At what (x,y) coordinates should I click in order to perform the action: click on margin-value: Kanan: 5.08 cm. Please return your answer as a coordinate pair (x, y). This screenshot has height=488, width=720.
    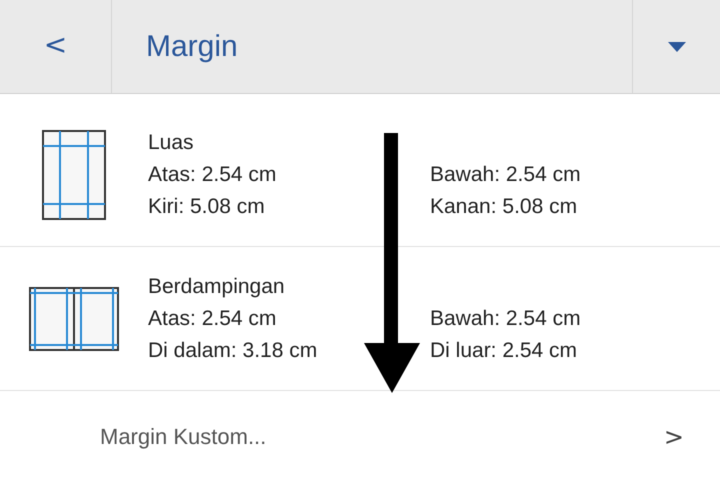
    Looking at the image, I should click on (504, 206).